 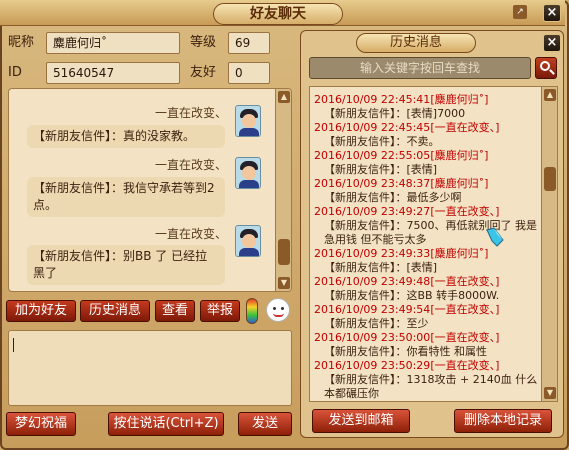 I want to click on message-bubble: 【新朋友信件】：别BB 了 已经拉黑了, so click(x=126, y=265).